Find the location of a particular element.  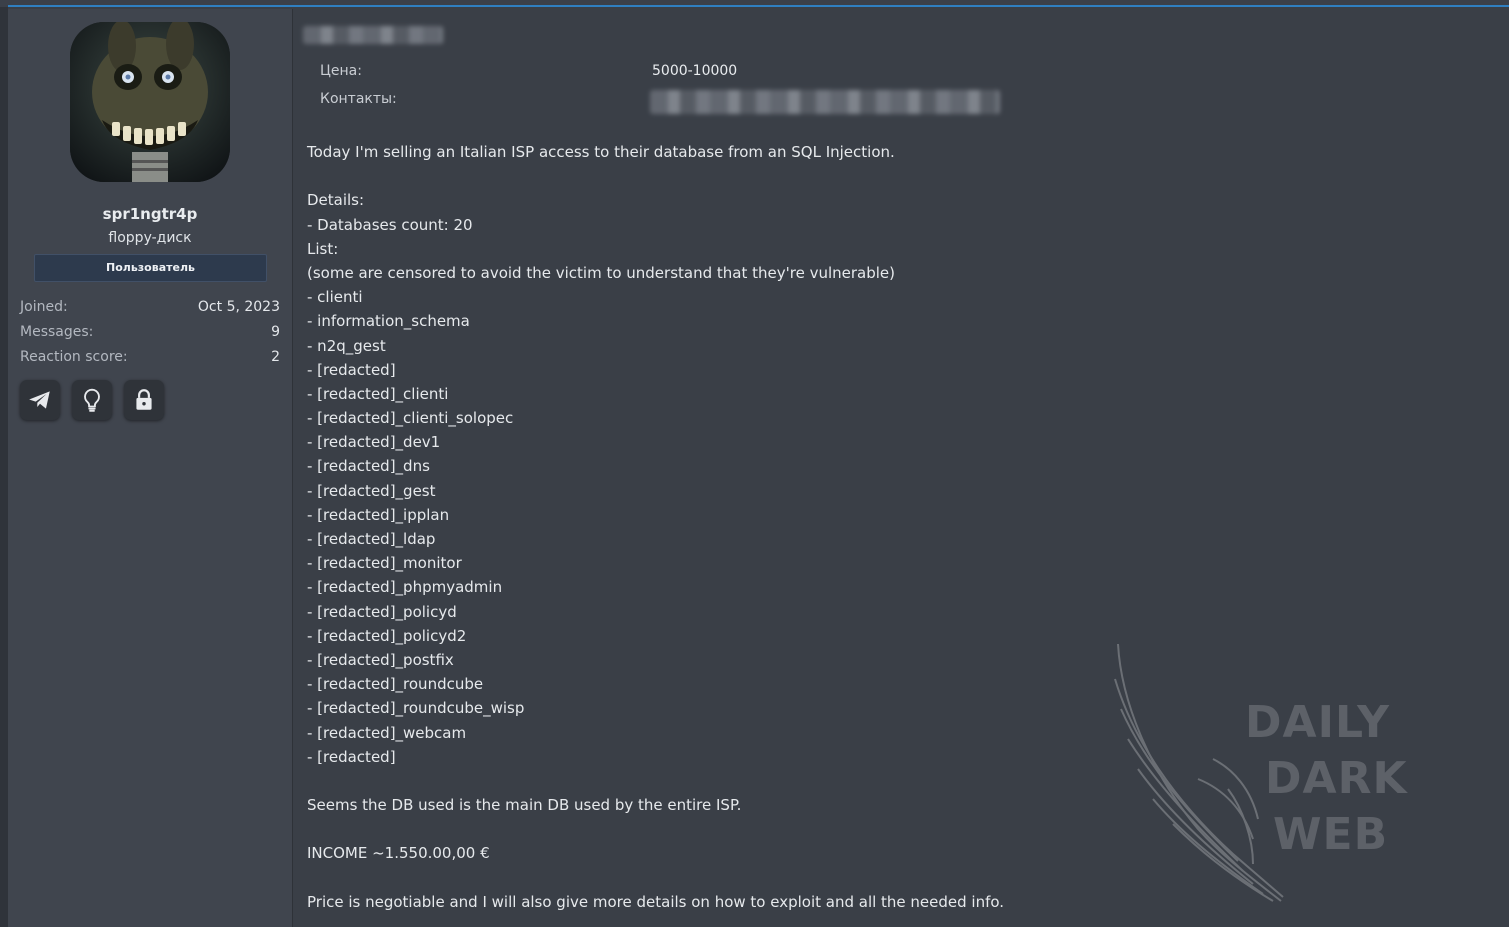

stat-value: 9 is located at coordinates (275, 332).